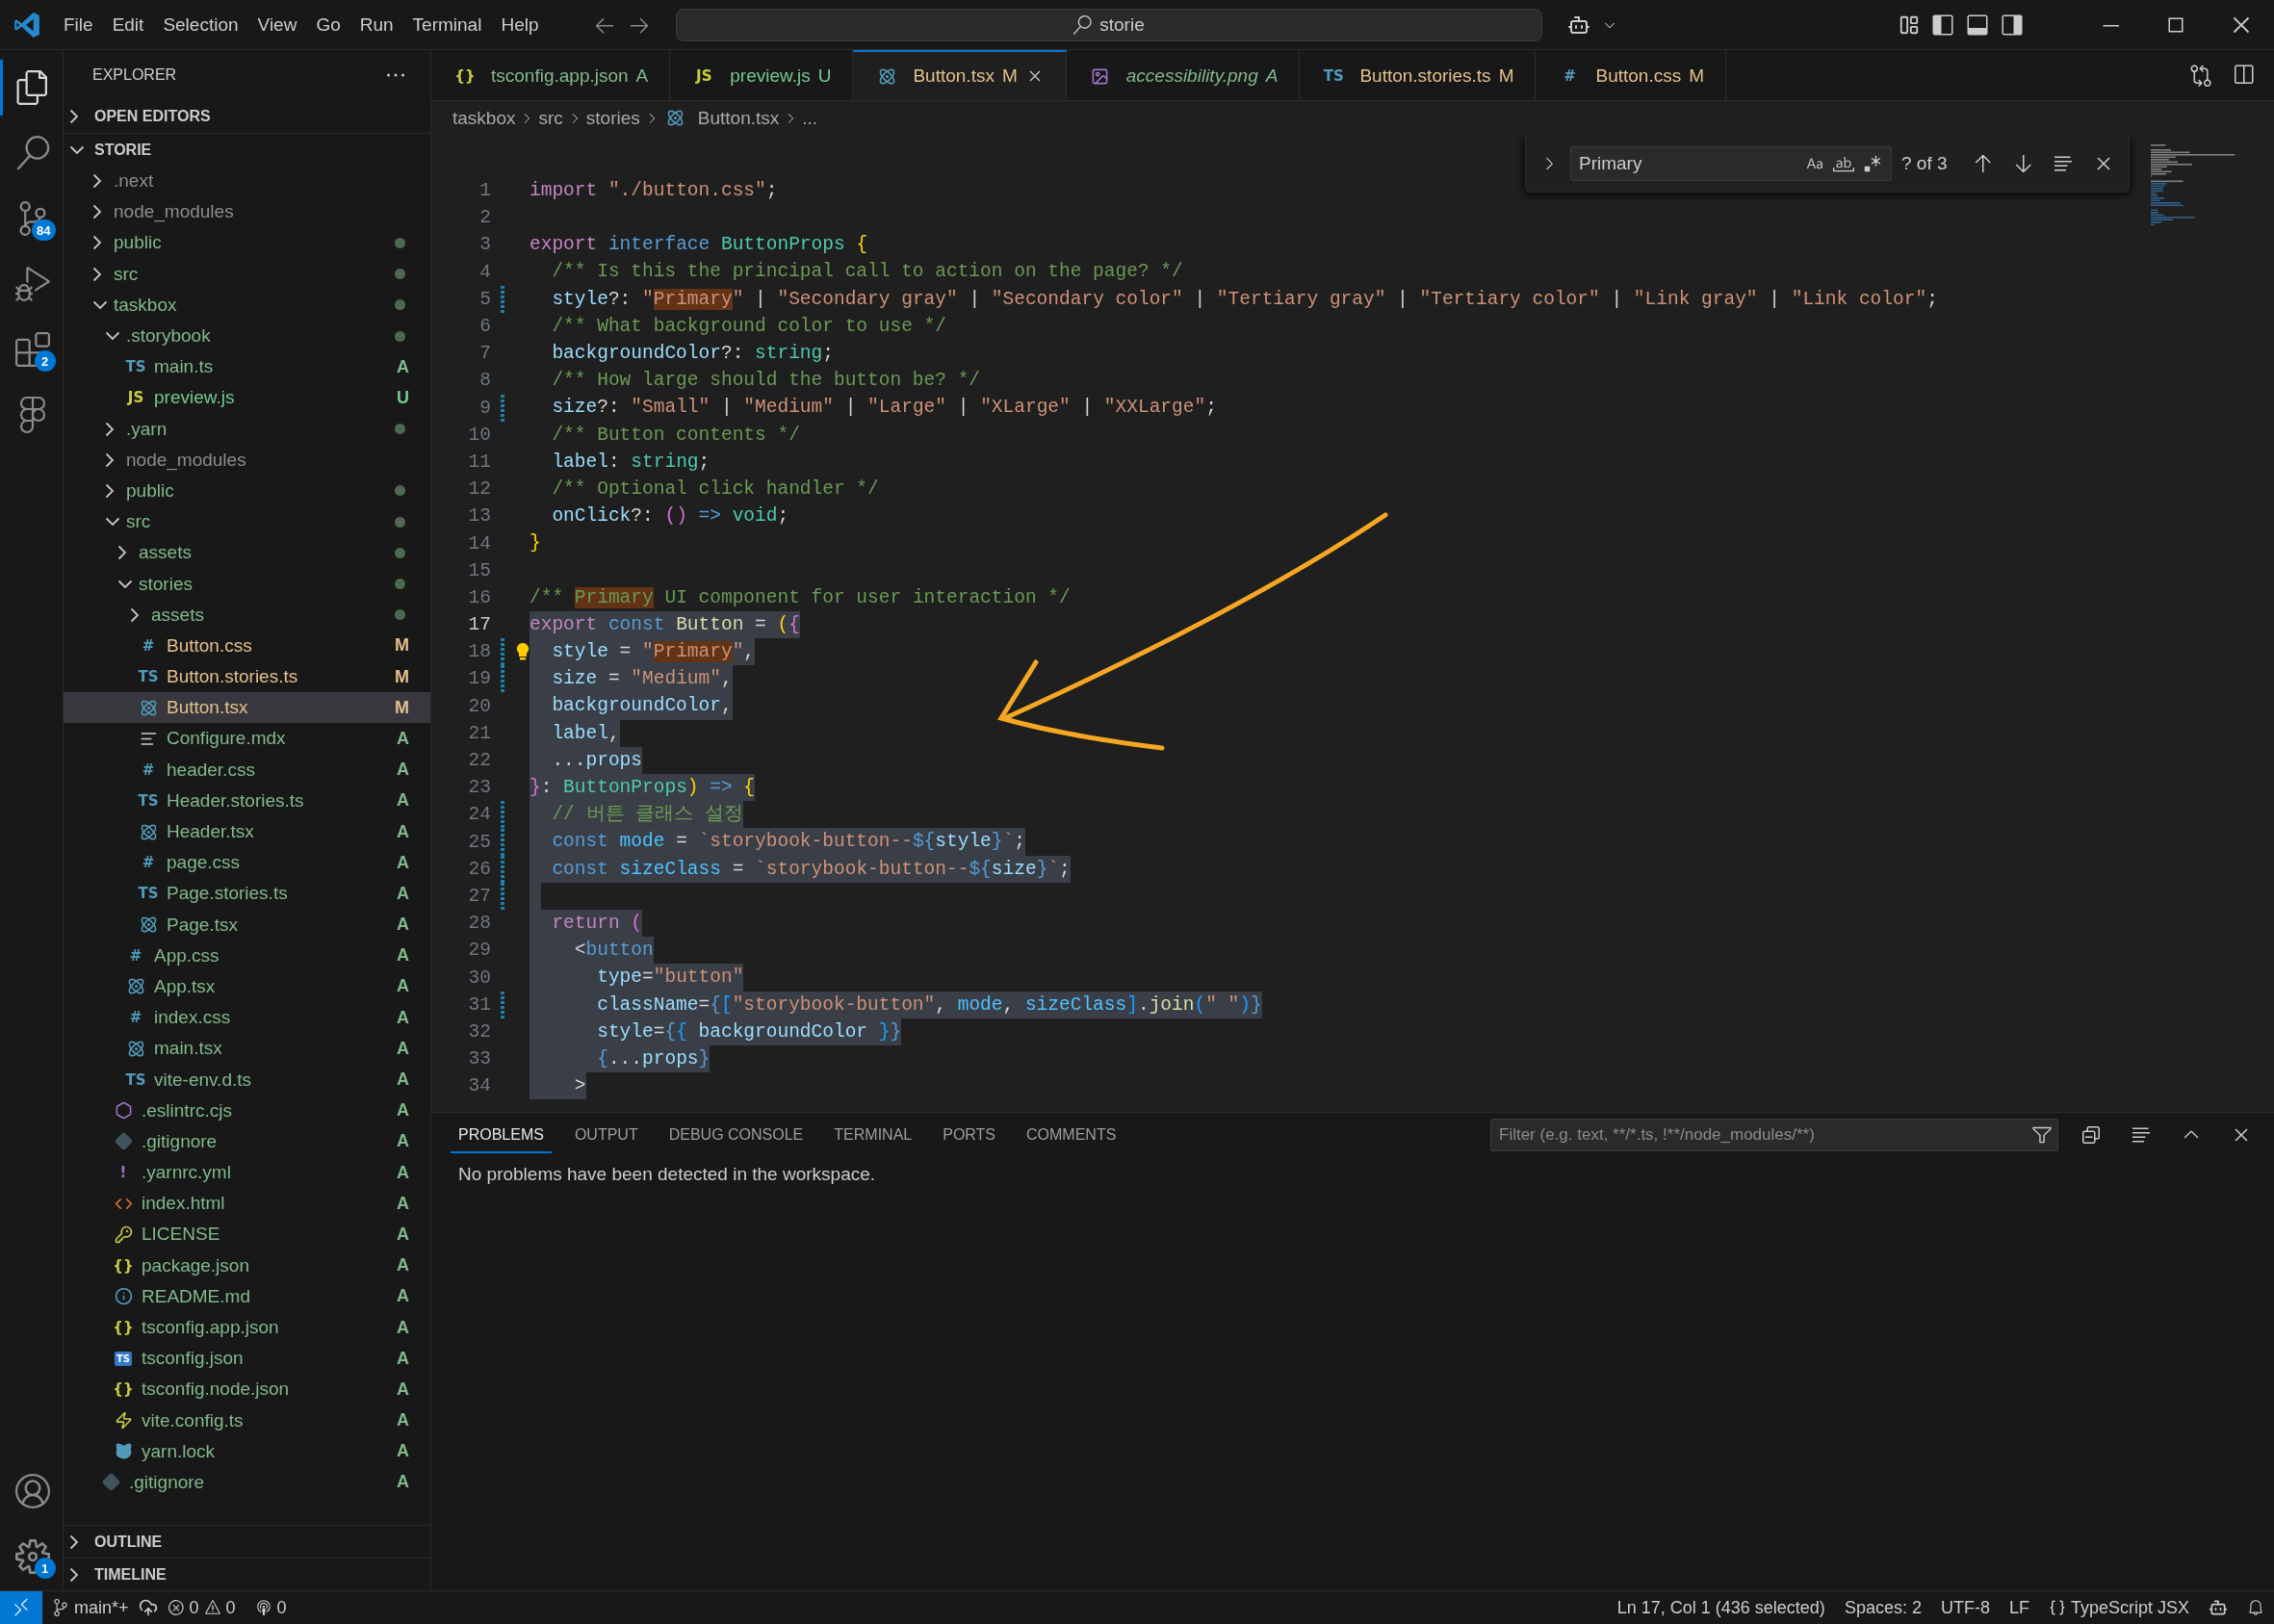 The image size is (2274, 1624). I want to click on tree-item: # index.css A, so click(247, 1018).